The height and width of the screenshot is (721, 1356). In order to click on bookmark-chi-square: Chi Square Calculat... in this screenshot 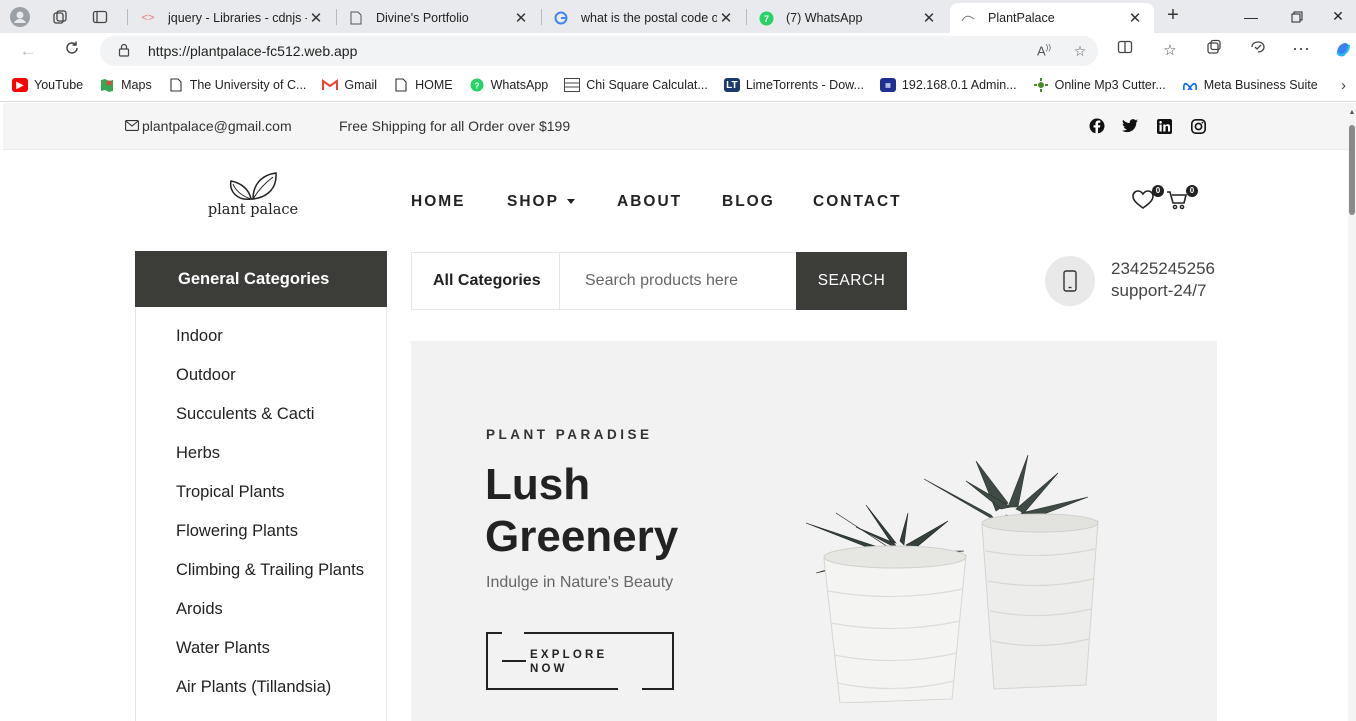, I will do `click(636, 85)`.